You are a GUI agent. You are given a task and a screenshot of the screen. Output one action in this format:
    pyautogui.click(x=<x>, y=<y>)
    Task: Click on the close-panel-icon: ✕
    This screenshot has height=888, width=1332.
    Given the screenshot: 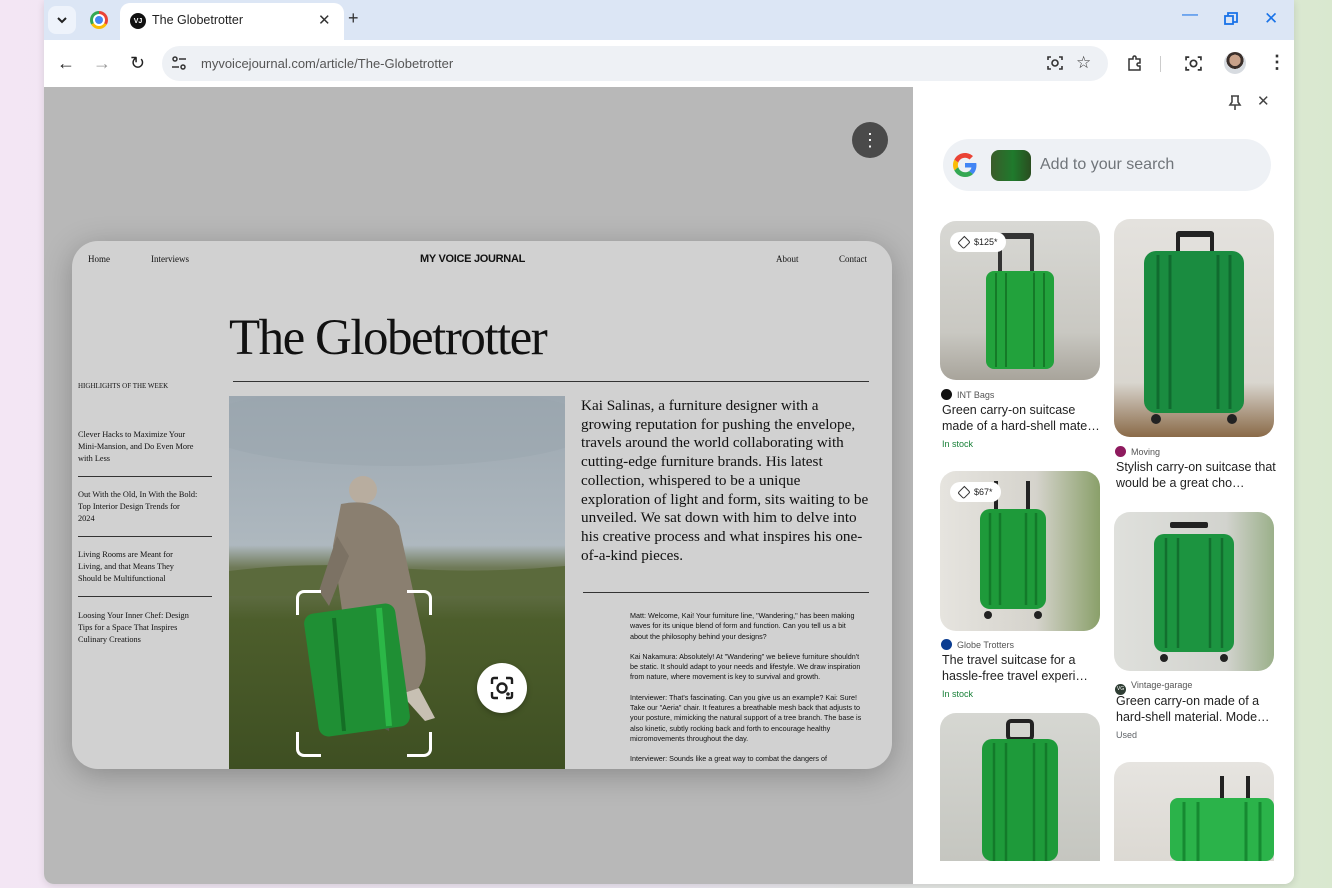 What is the action you would take?
    pyautogui.click(x=1263, y=101)
    